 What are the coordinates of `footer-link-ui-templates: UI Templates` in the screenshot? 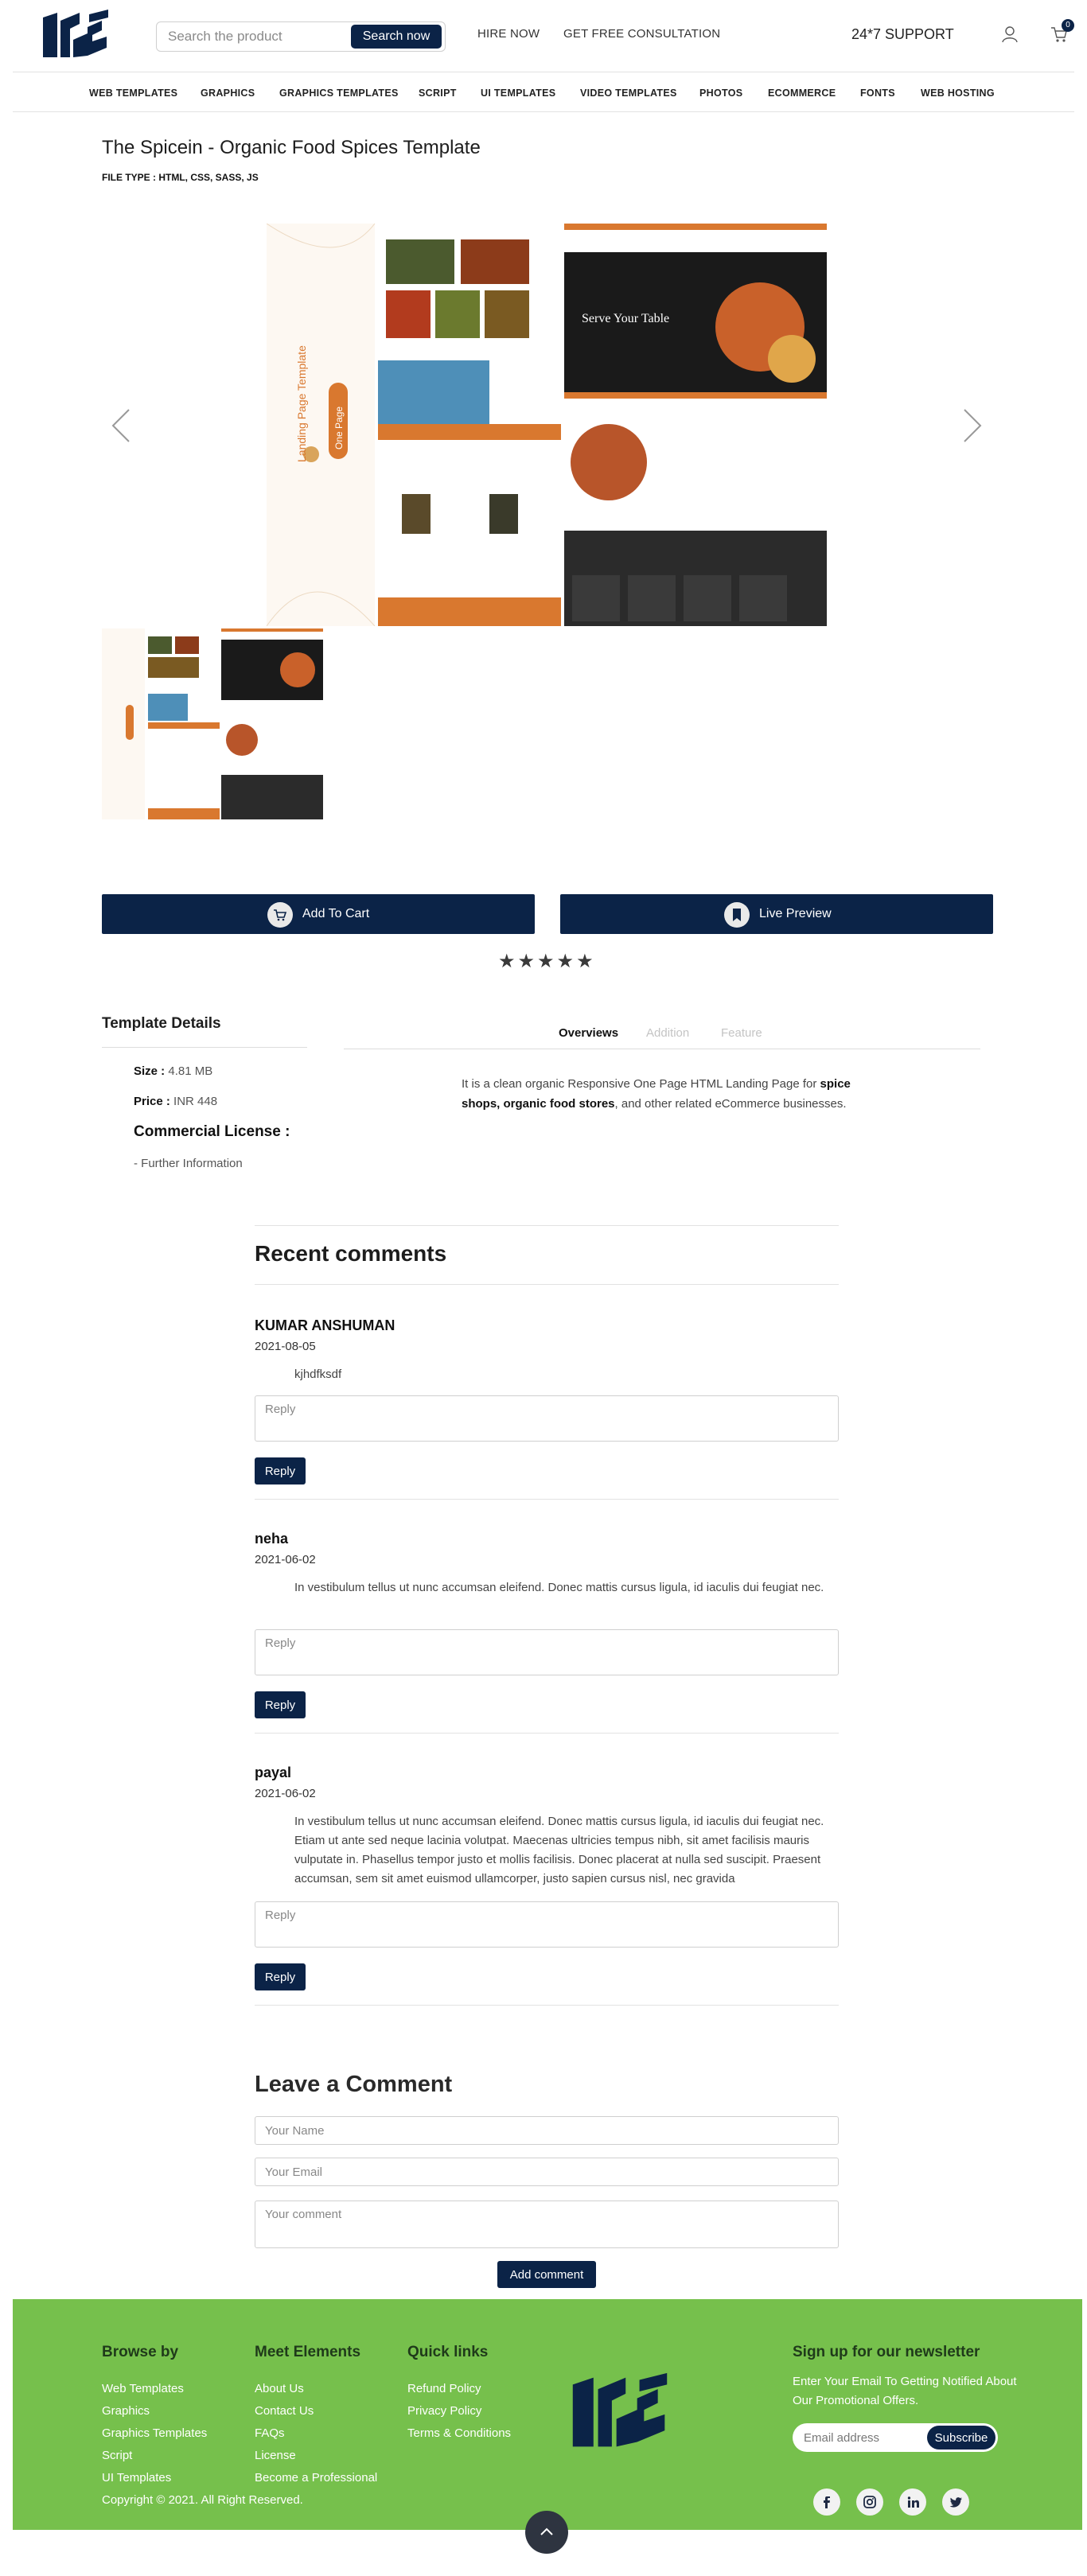 It's located at (136, 2478).